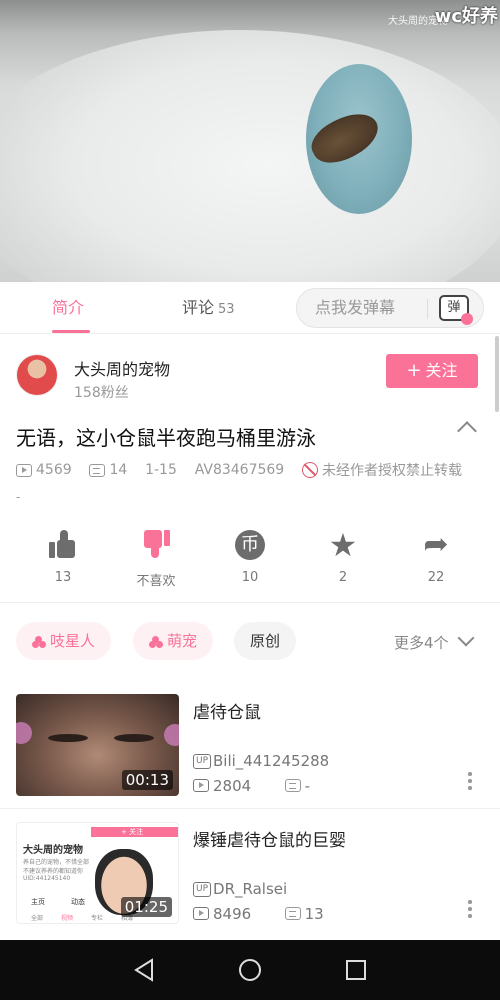 The width and height of the screenshot is (500, 1000). Describe the element at coordinates (68, 308) in the screenshot. I see `tab-intro: 简介` at that location.